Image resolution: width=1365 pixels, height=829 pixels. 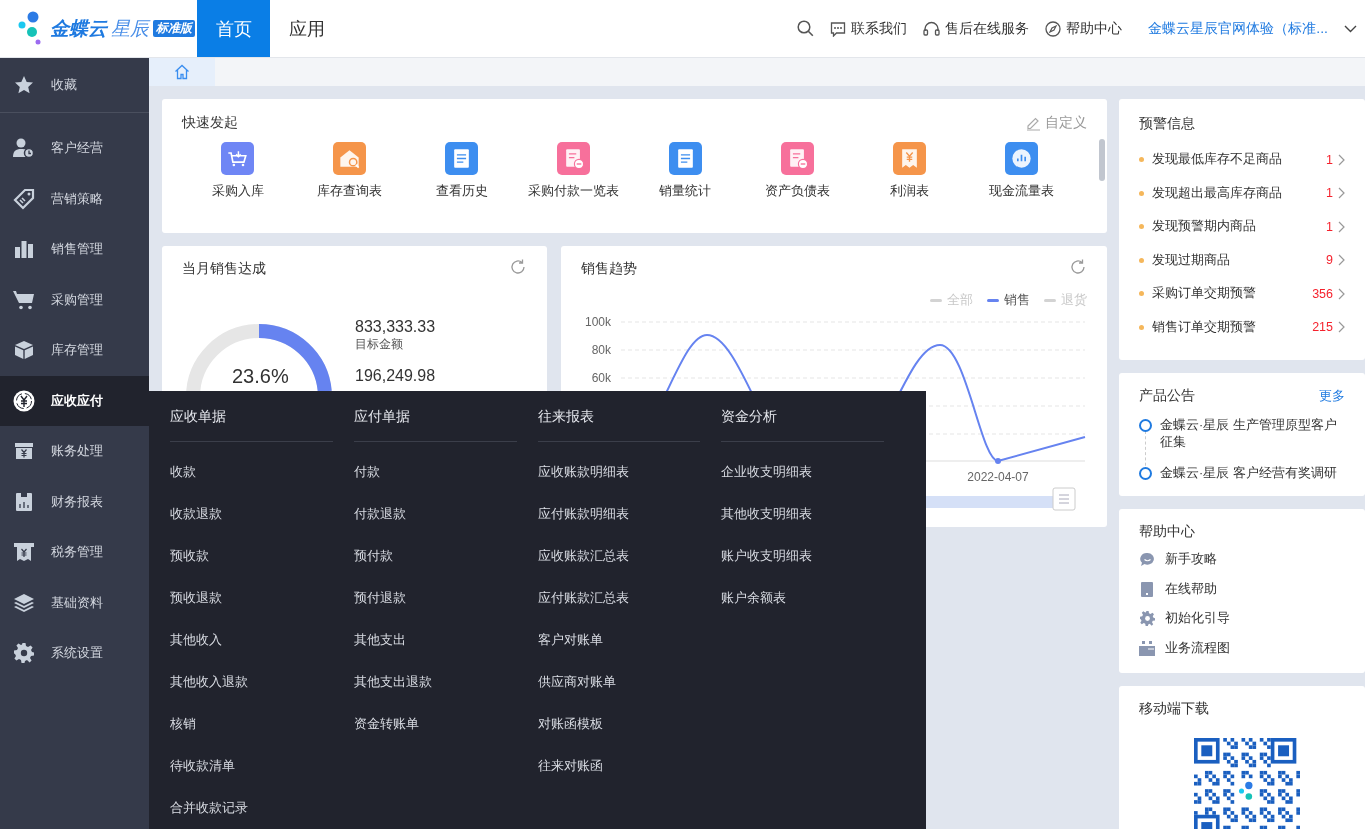 What do you see at coordinates (251, 682) in the screenshot?
I see `menu-item: 其他收入退款` at bounding box center [251, 682].